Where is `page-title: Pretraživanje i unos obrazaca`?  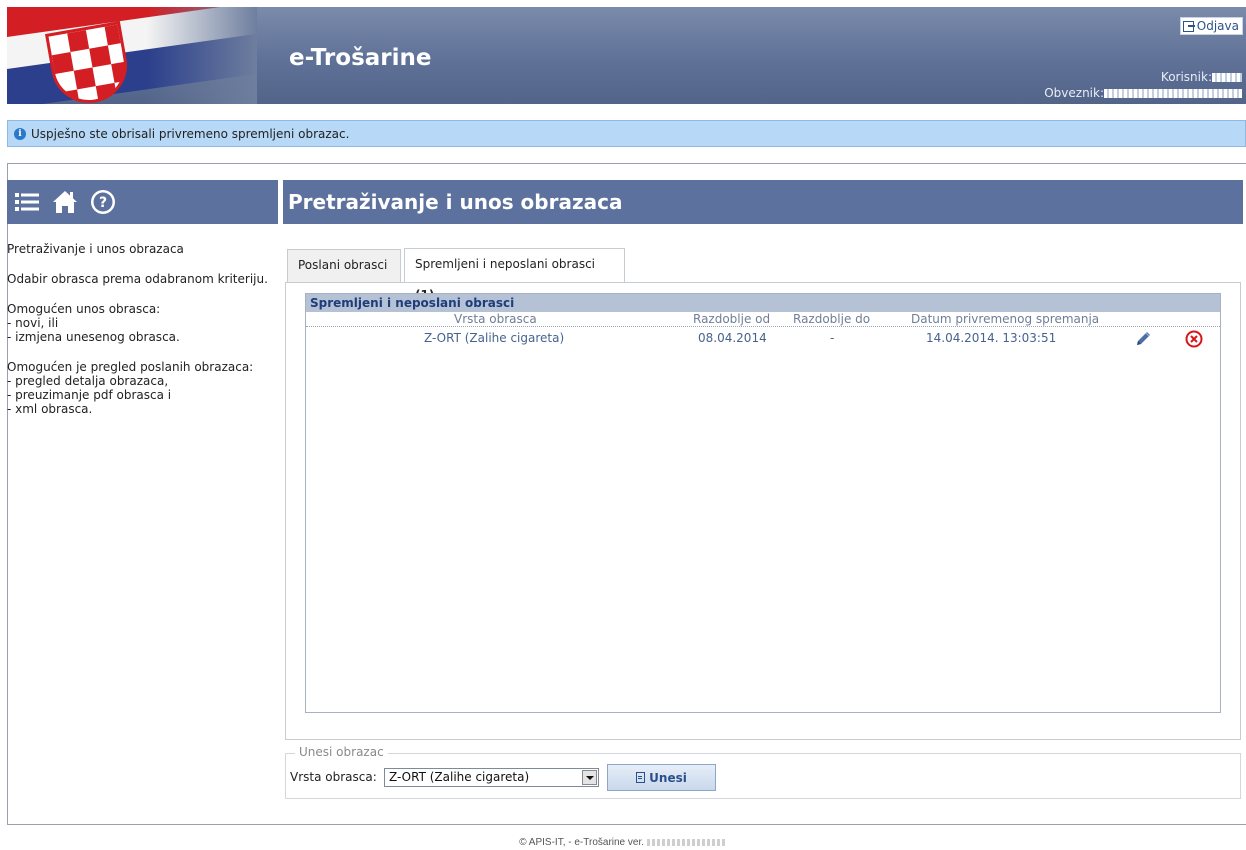 page-title: Pretraživanje i unos obrazaca is located at coordinates (763, 202).